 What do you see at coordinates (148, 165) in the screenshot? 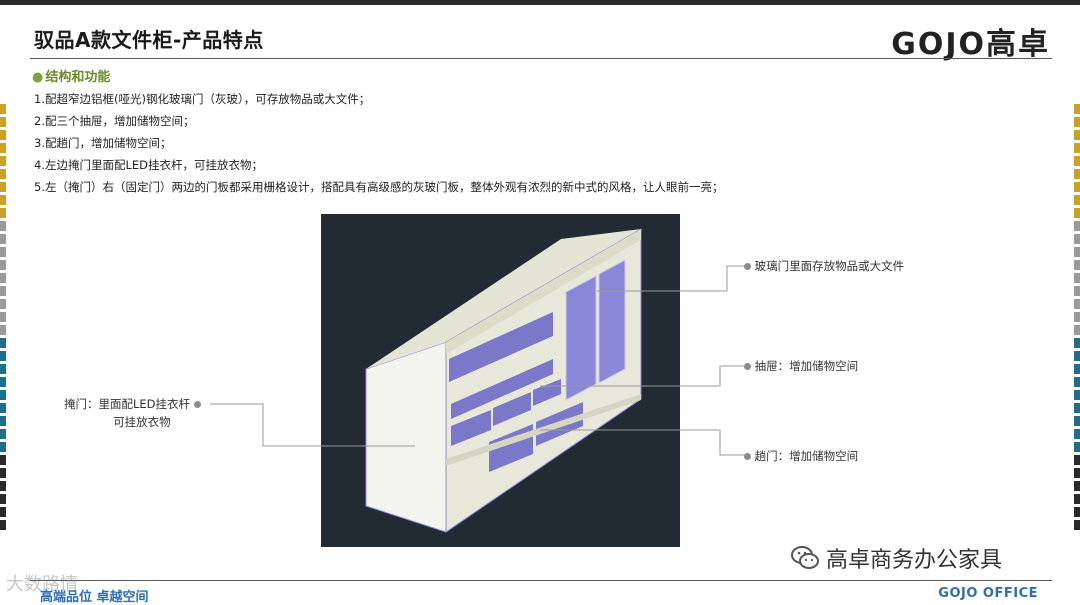
I see `feature-item: 4.左边掩门里面配LED挂衣杆，可挂放衣物；` at bounding box center [148, 165].